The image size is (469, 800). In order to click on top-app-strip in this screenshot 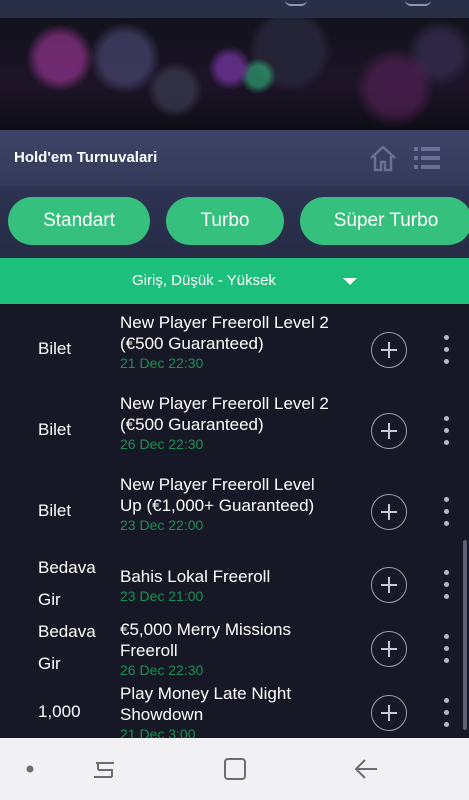, I will do `click(234, 9)`.